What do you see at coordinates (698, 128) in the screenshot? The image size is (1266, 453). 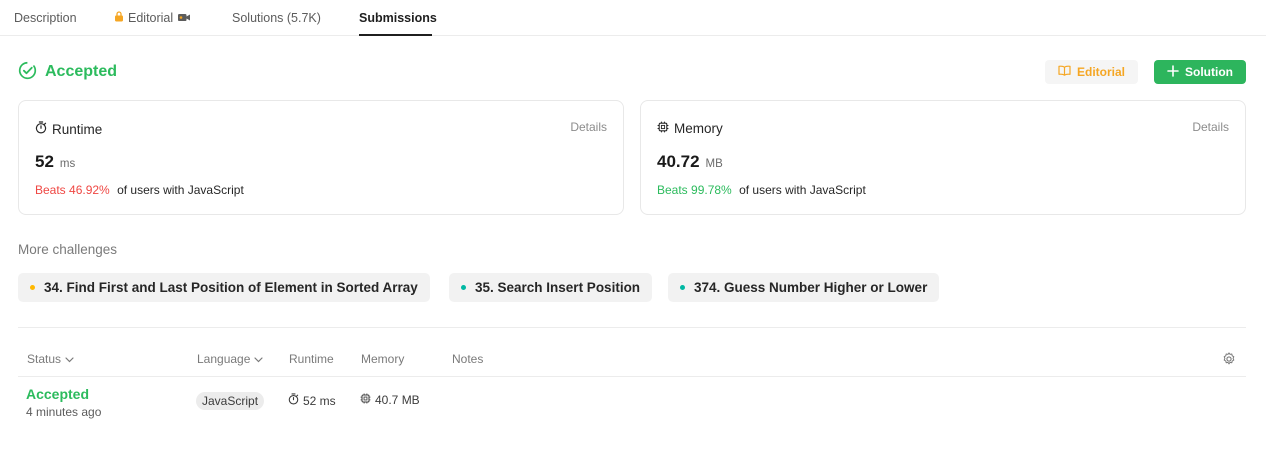 I see `memory-label: Memory` at bounding box center [698, 128].